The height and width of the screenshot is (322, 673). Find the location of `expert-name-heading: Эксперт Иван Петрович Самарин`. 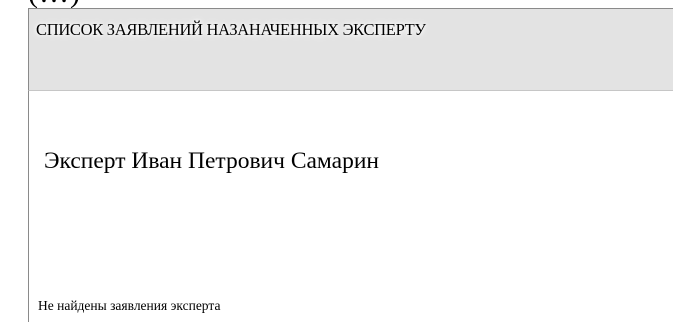

expert-name-heading: Эксперт Иван Петрович Самарин is located at coordinates (211, 161).